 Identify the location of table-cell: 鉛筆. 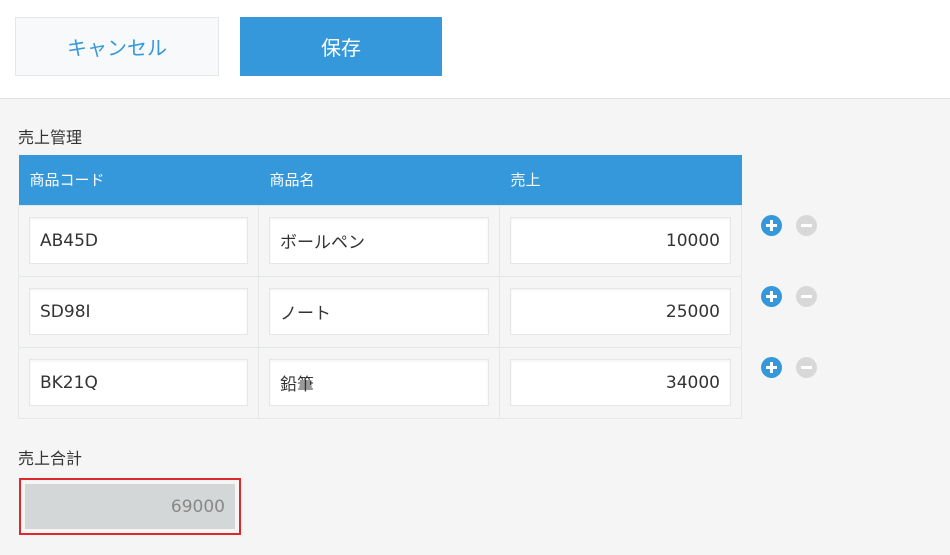
(379, 382).